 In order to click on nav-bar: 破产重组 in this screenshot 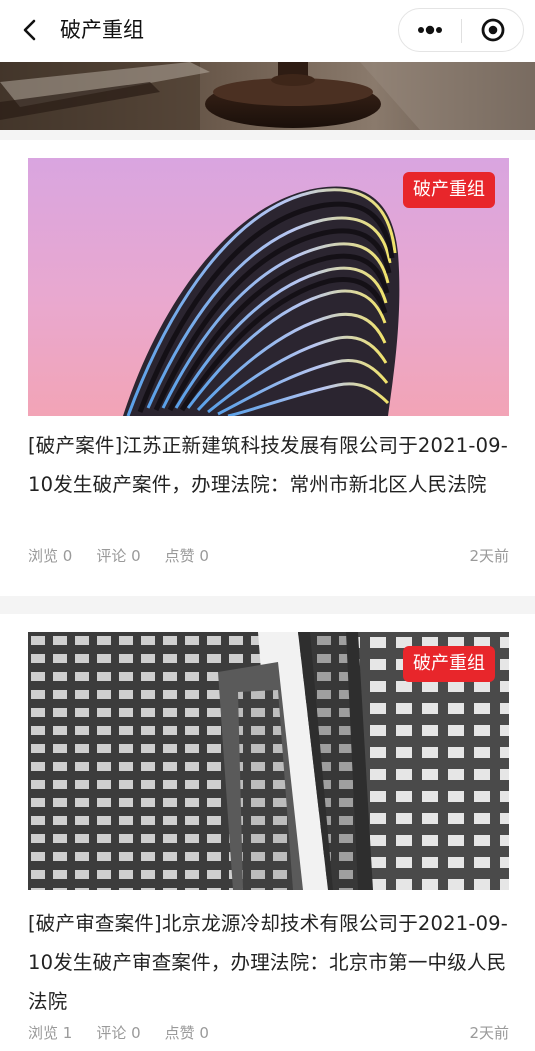, I will do `click(267, 31)`.